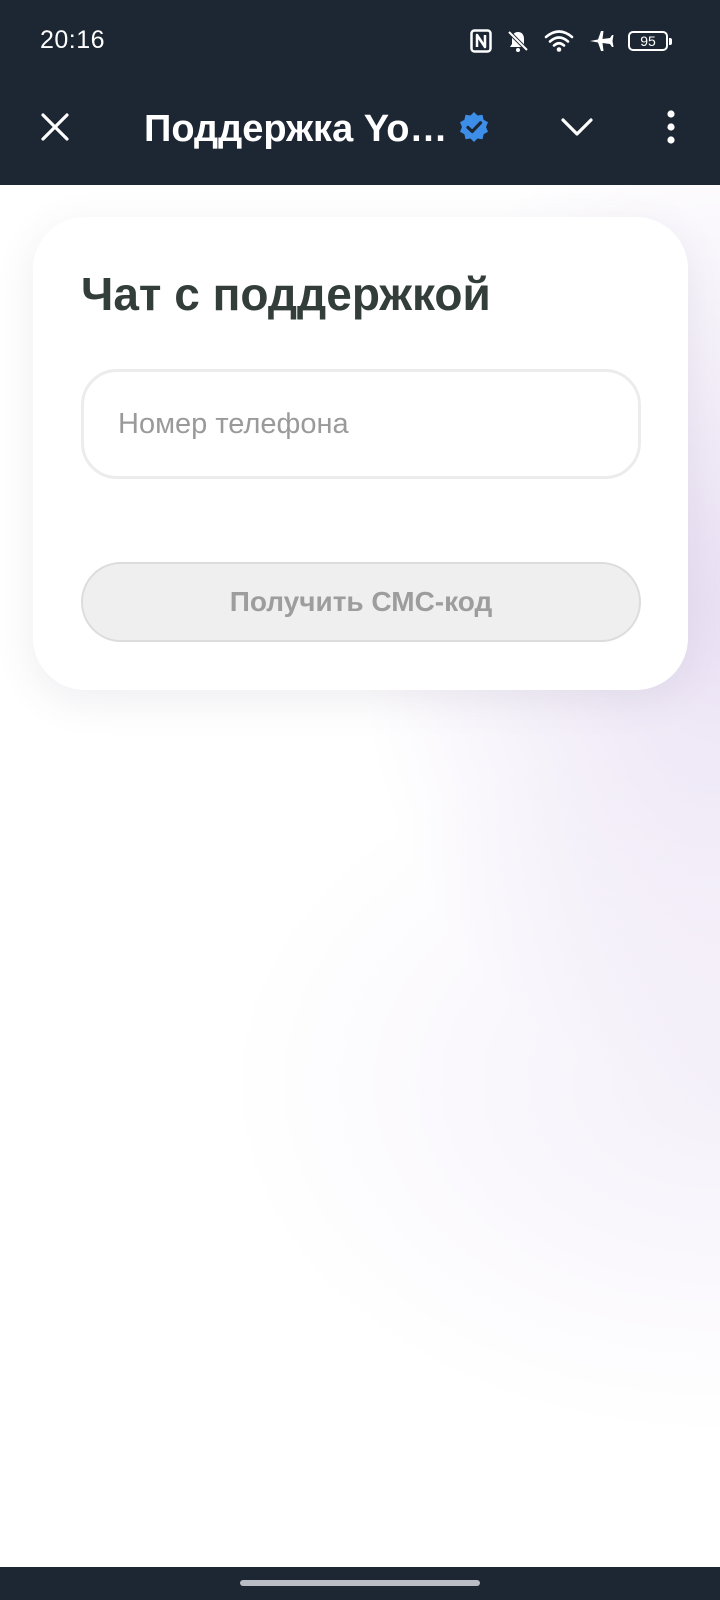 This screenshot has width=720, height=1600. What do you see at coordinates (286, 294) in the screenshot?
I see `card-title: Чат с поддержкой` at bounding box center [286, 294].